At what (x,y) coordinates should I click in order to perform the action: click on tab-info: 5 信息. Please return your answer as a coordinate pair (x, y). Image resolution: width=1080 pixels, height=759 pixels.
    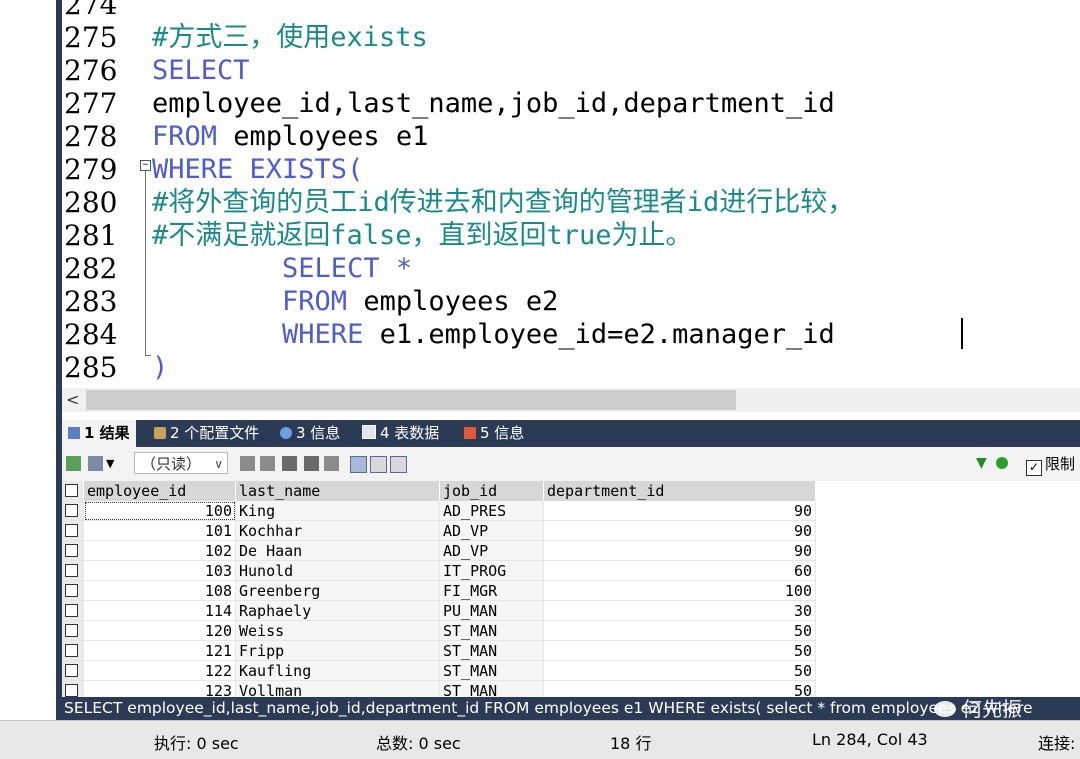
    Looking at the image, I should click on (494, 433).